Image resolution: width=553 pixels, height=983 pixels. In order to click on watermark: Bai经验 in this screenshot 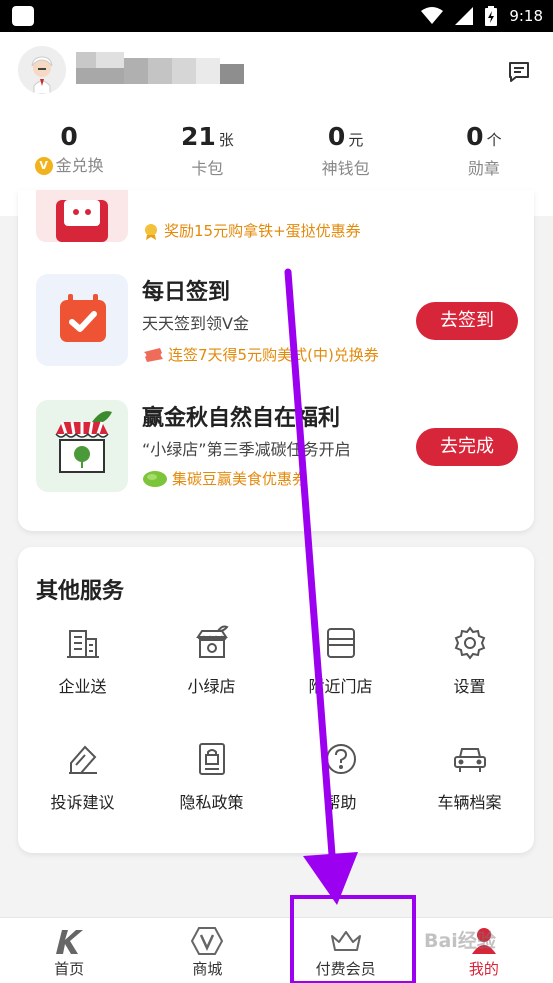, I will do `click(460, 941)`.